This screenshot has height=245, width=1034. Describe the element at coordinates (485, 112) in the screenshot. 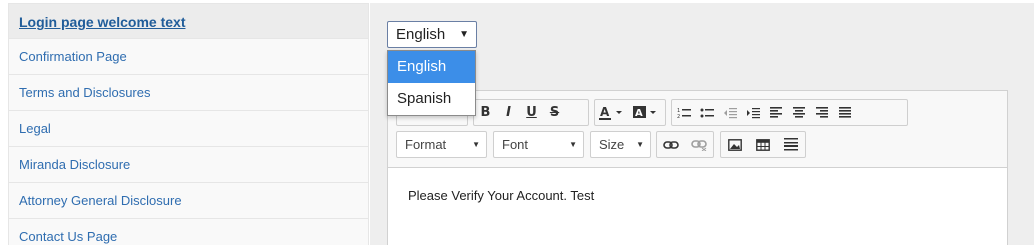

I see `bold-button: B` at that location.